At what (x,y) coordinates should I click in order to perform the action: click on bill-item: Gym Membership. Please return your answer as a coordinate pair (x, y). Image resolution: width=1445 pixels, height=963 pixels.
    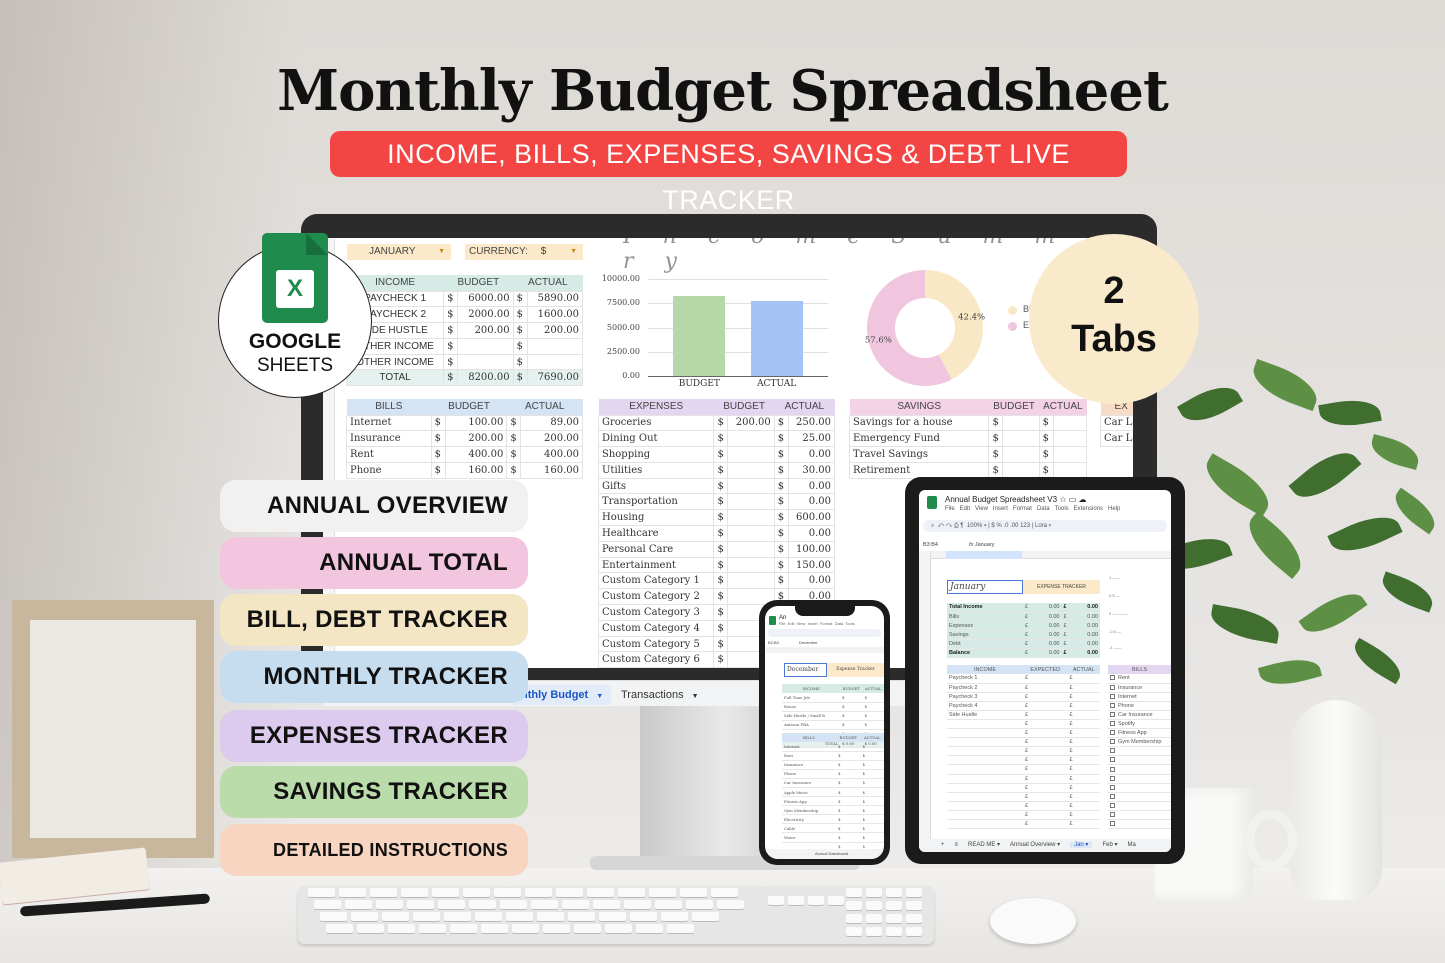
    Looking at the image, I should click on (1139, 742).